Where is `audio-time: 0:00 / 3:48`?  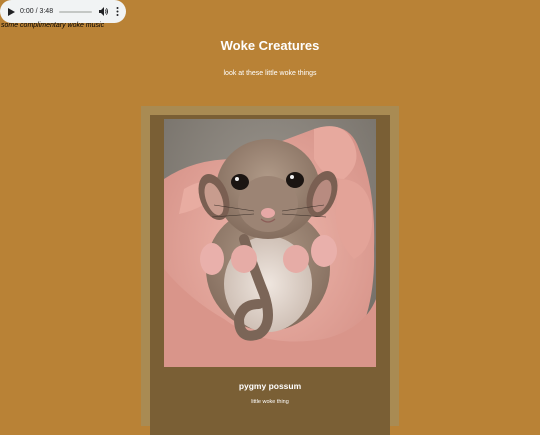
audio-time: 0:00 / 3:48 is located at coordinates (37, 11).